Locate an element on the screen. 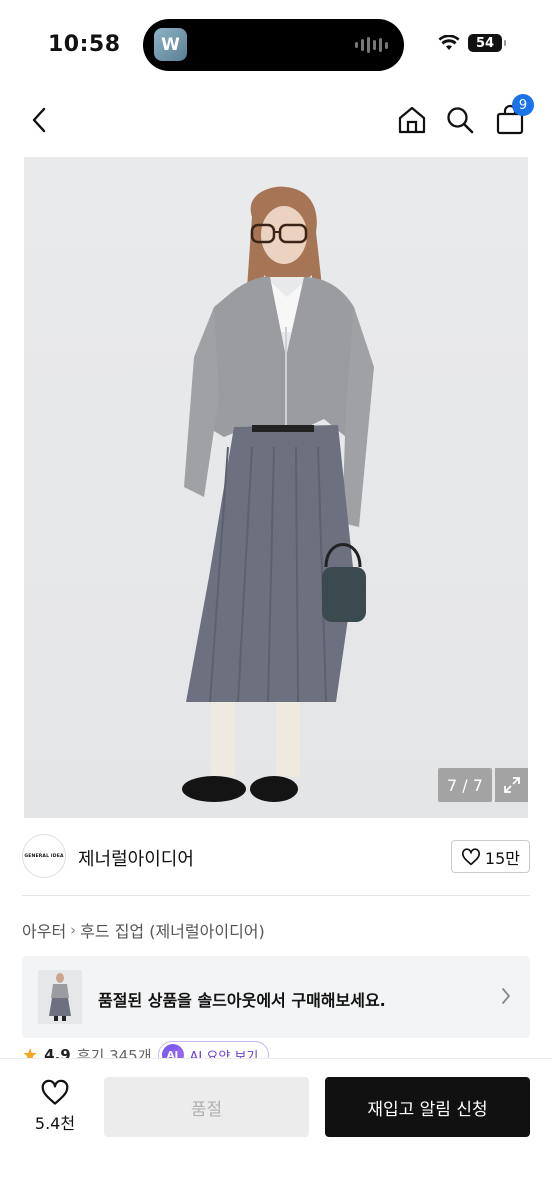 The height and width of the screenshot is (1200, 552). live-activity-app-icon: W is located at coordinates (170, 44).